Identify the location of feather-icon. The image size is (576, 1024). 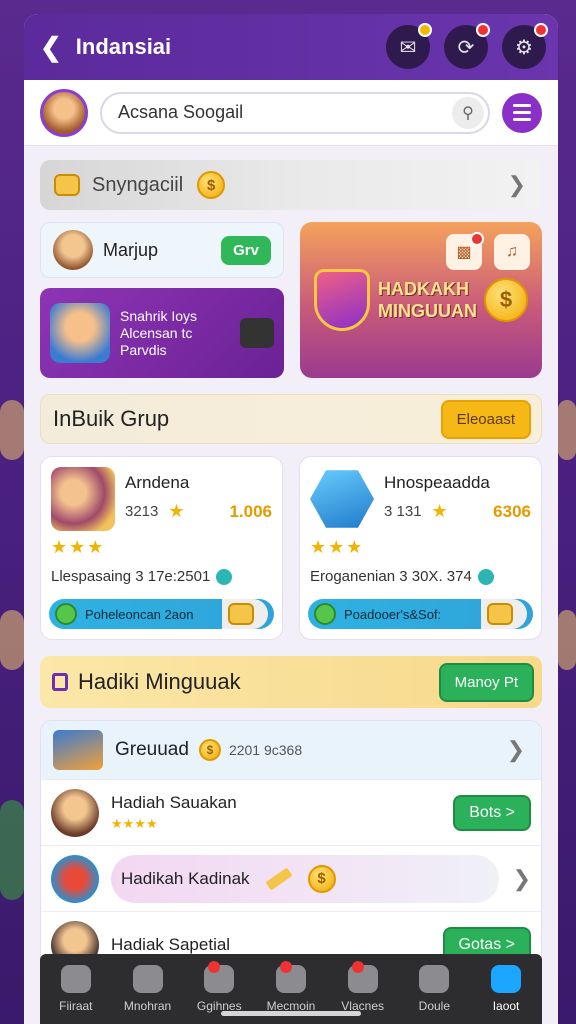
(362, 977).